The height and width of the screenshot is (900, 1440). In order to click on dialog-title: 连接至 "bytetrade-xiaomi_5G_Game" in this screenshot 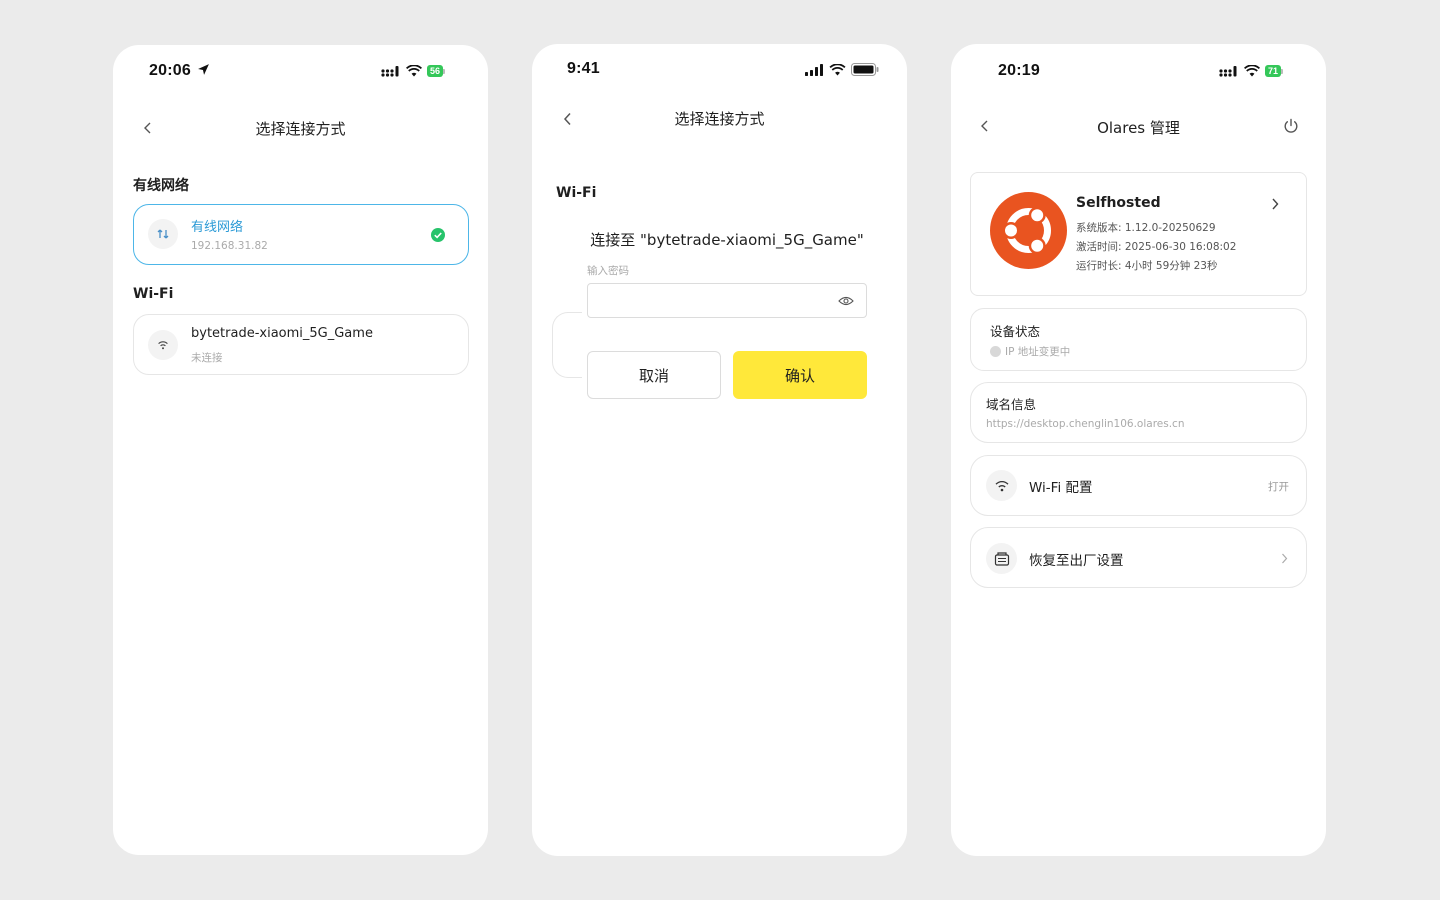, I will do `click(727, 240)`.